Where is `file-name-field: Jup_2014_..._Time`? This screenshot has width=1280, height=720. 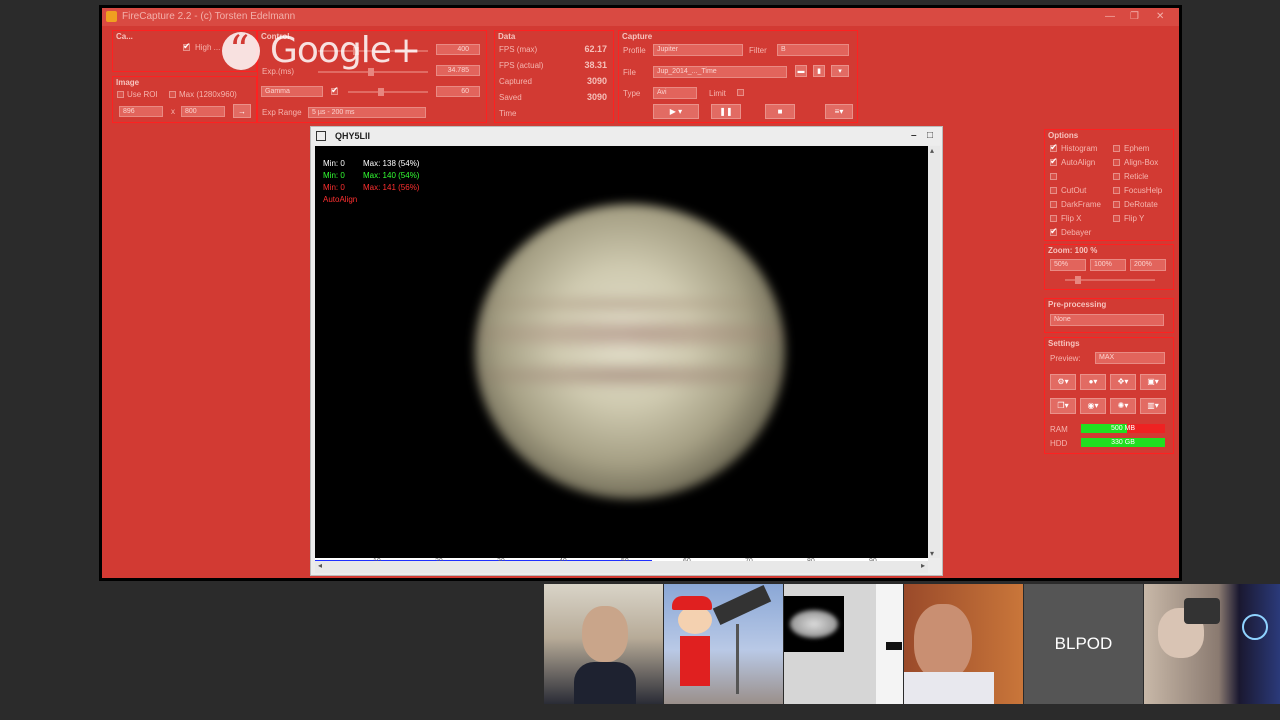
file-name-field: Jup_2014_..._Time is located at coordinates (720, 72).